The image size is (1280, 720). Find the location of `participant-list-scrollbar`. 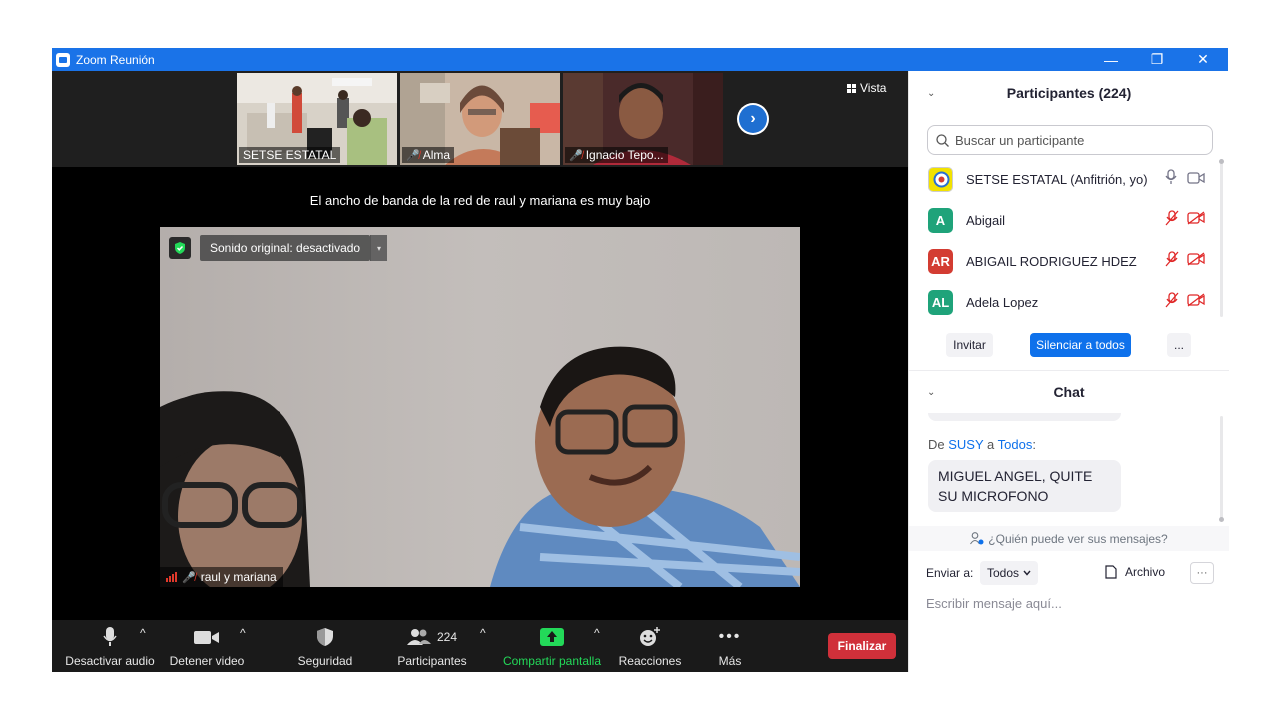

participant-list-scrollbar is located at coordinates (1221, 239).